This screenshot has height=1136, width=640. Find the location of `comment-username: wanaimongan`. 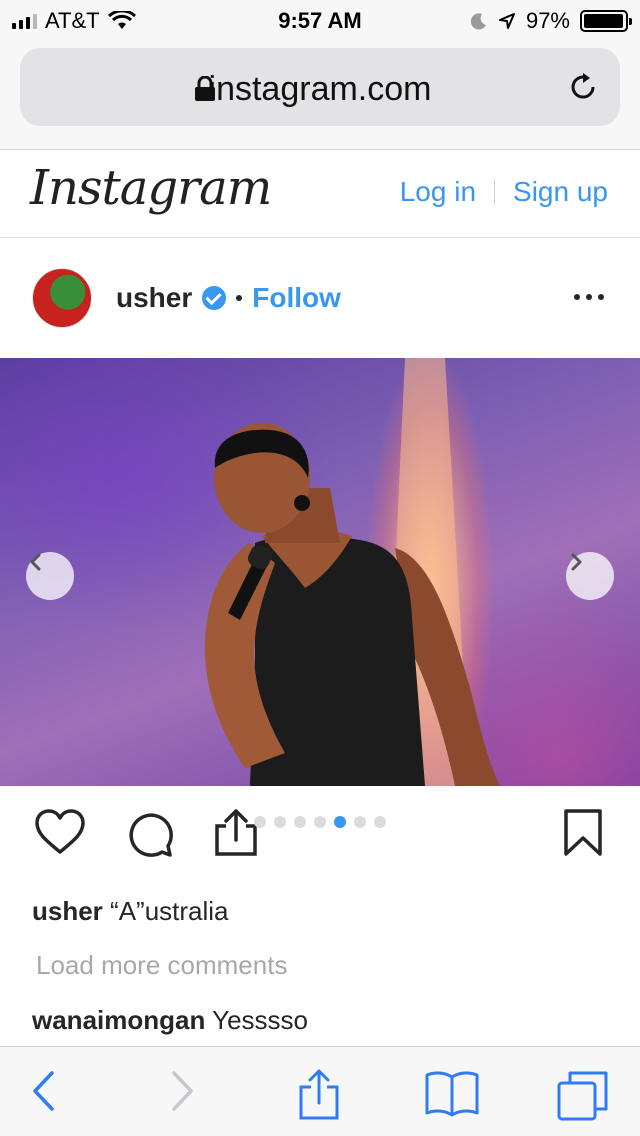

comment-username: wanaimongan is located at coordinates (118, 1020).